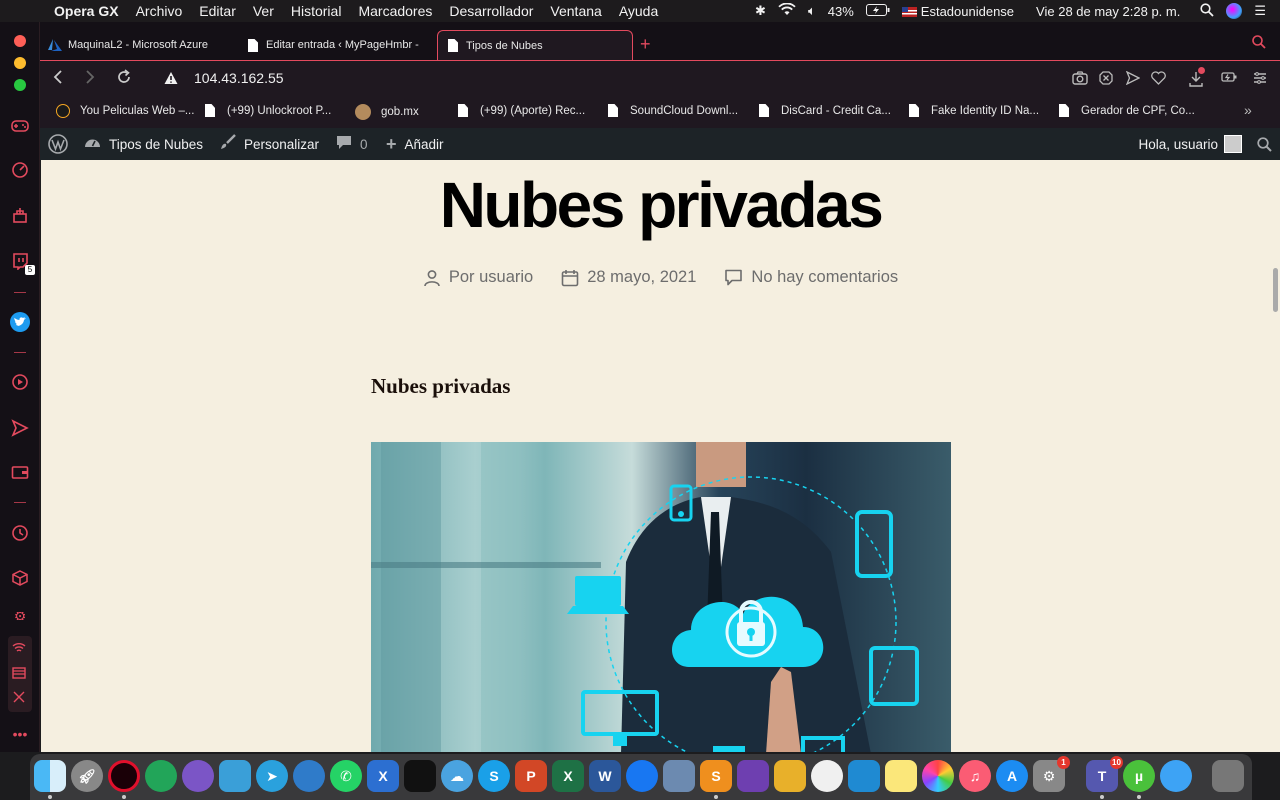 The width and height of the screenshot is (1280, 800). Describe the element at coordinates (19, 699) in the screenshot. I see `cpu-limiter-icon` at that location.